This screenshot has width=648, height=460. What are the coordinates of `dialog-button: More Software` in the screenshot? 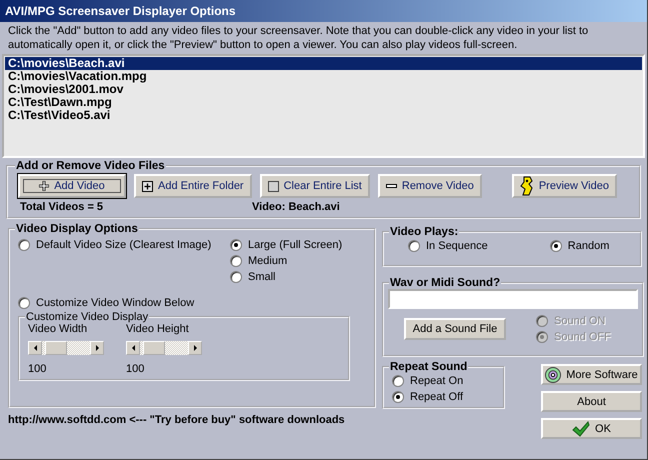 It's located at (591, 374).